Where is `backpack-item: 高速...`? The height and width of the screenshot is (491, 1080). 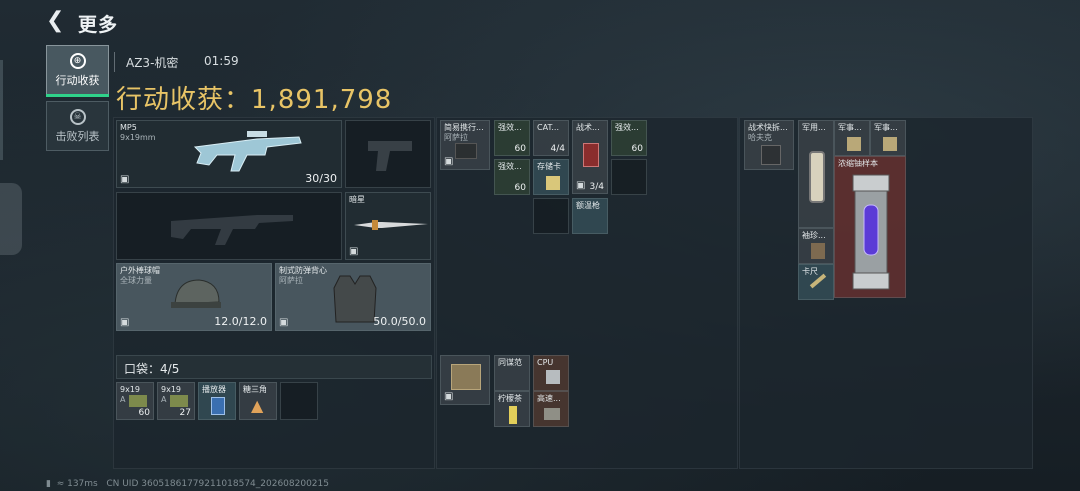
backpack-item: 高速... is located at coordinates (551, 409).